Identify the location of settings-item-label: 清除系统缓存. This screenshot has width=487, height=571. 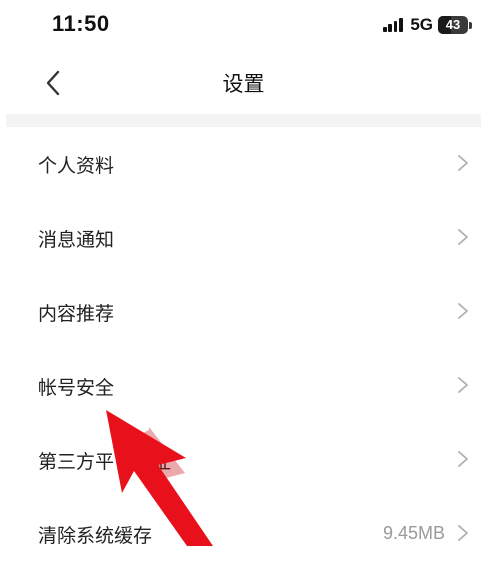
(95, 536).